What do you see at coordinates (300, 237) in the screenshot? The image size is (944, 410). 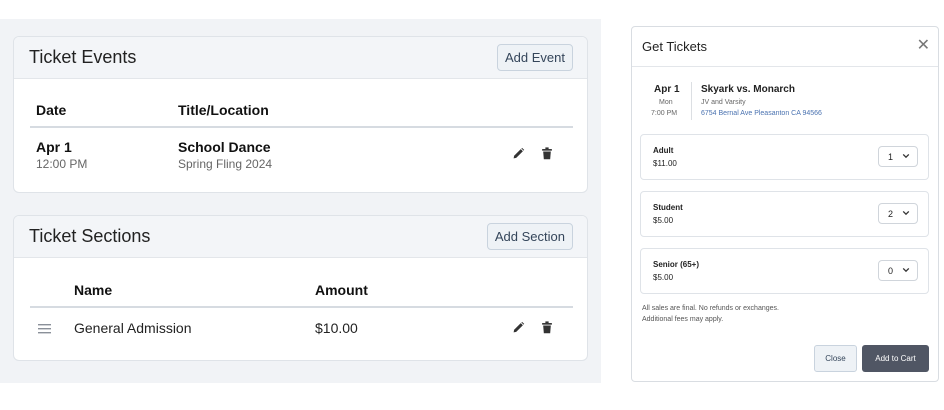 I see `ticket-sections-header: Ticket Sections Add Section` at bounding box center [300, 237].